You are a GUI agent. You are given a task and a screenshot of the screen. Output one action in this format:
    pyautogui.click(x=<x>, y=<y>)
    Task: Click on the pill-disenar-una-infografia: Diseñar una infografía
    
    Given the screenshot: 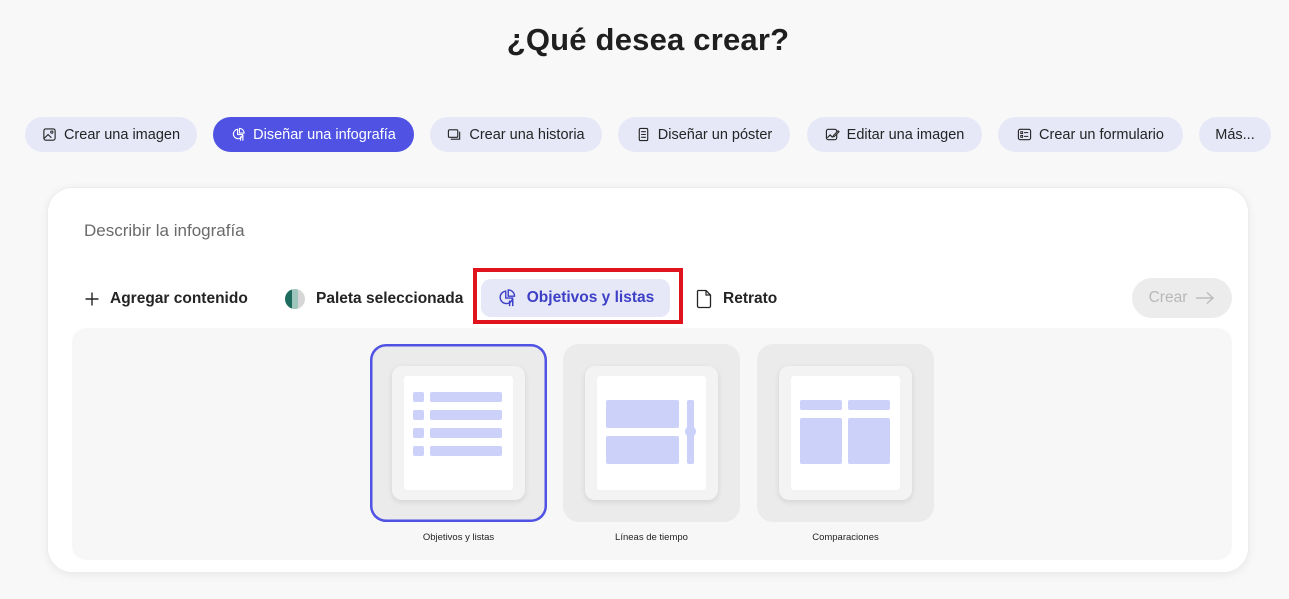 What is the action you would take?
    pyautogui.click(x=313, y=134)
    